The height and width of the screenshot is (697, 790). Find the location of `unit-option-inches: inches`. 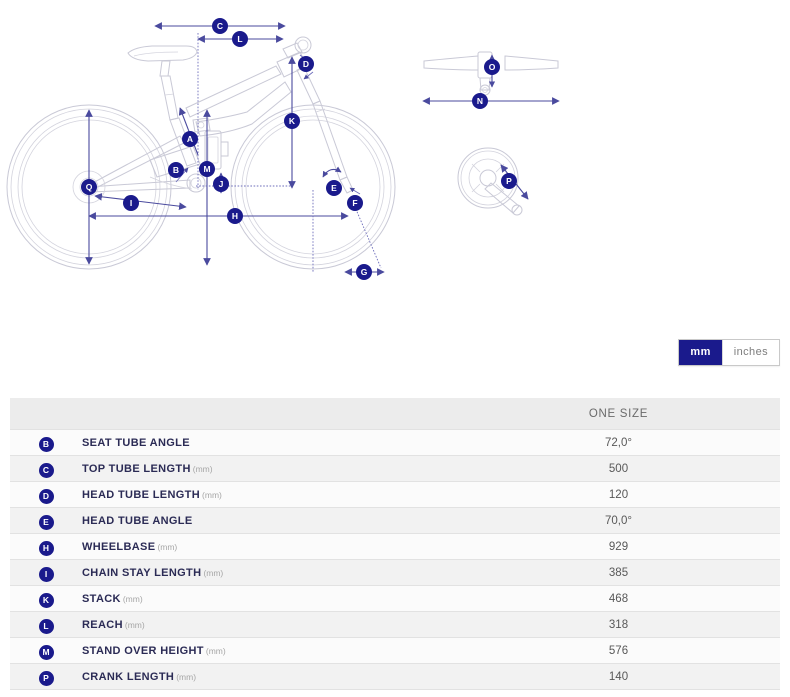

unit-option-inches: inches is located at coordinates (750, 352).